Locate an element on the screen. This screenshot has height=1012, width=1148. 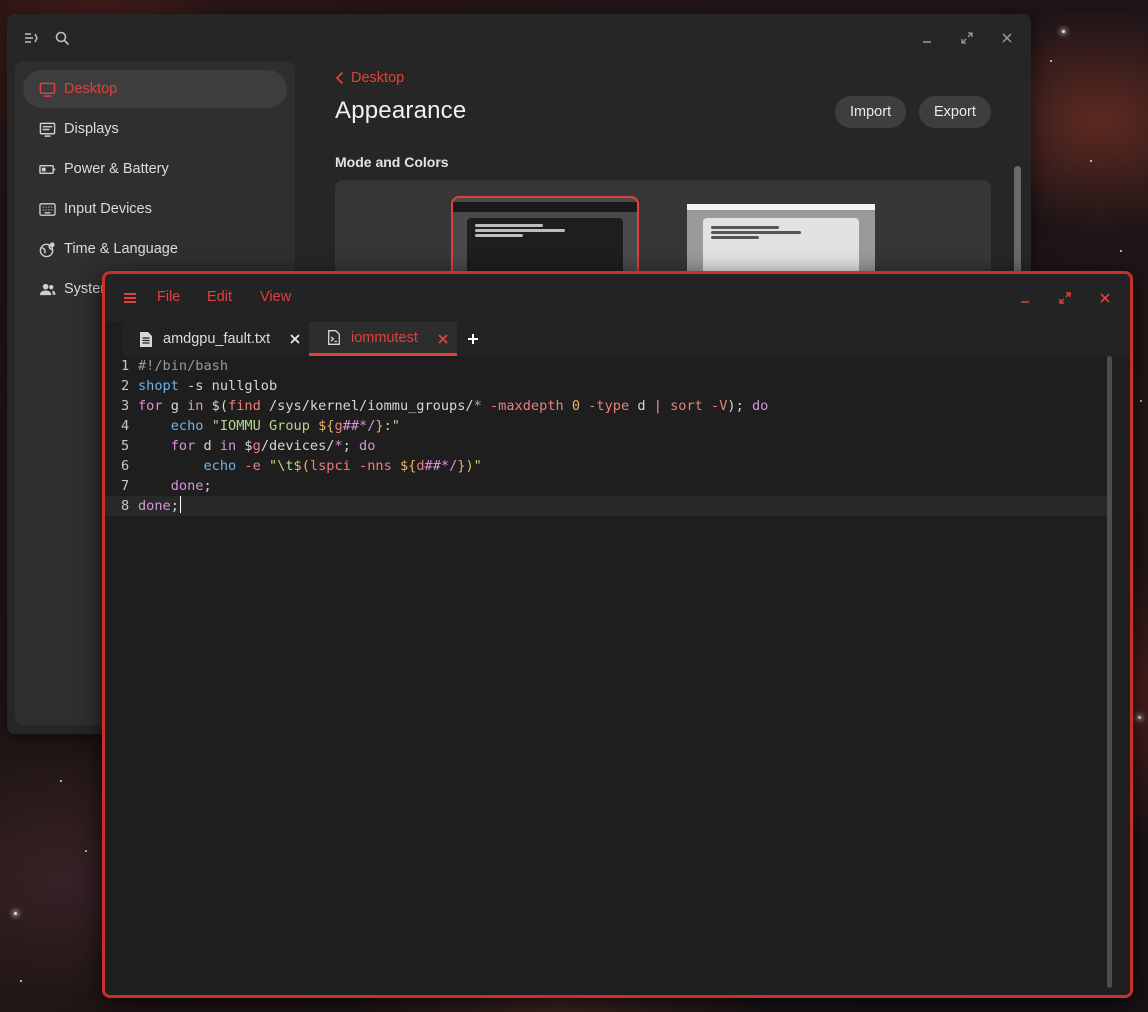
monitor-icon is located at coordinates (47, 89).